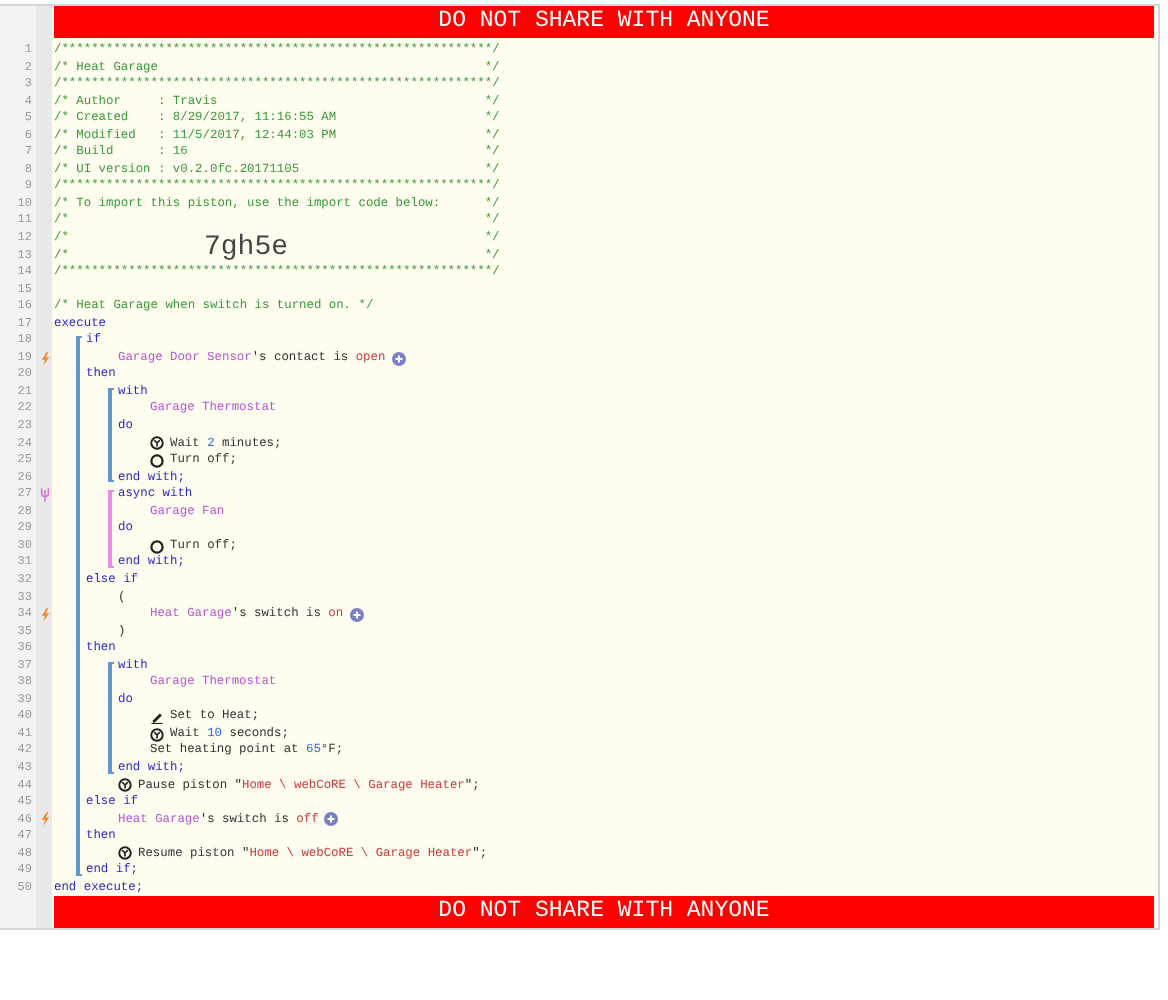  What do you see at coordinates (157, 717) in the screenshot?
I see `pen-icon` at bounding box center [157, 717].